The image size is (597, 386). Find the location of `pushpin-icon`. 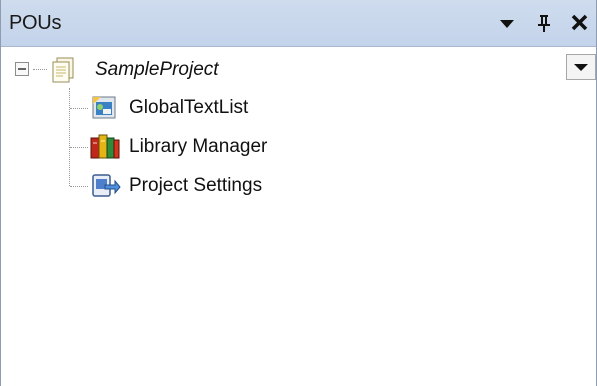

pushpin-icon is located at coordinates (544, 23).